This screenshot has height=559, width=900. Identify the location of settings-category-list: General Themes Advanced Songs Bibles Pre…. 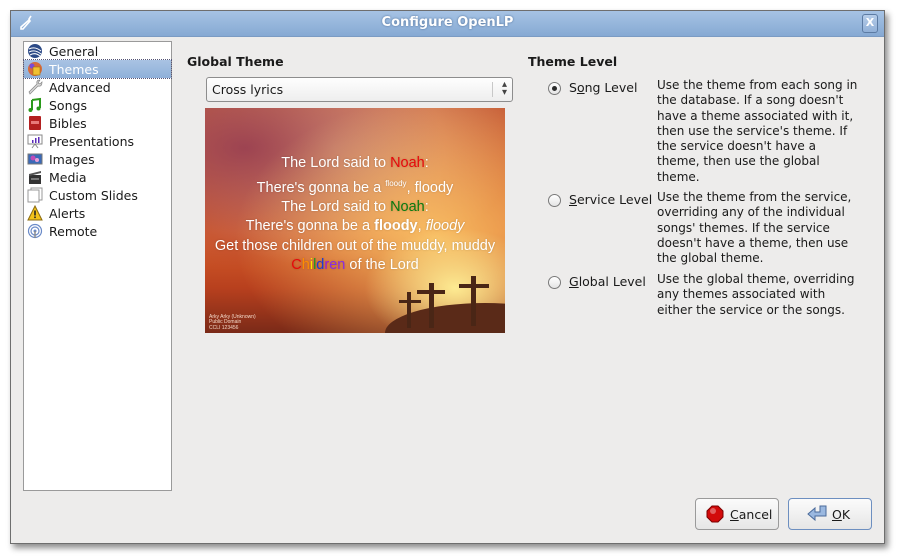
(97, 266).